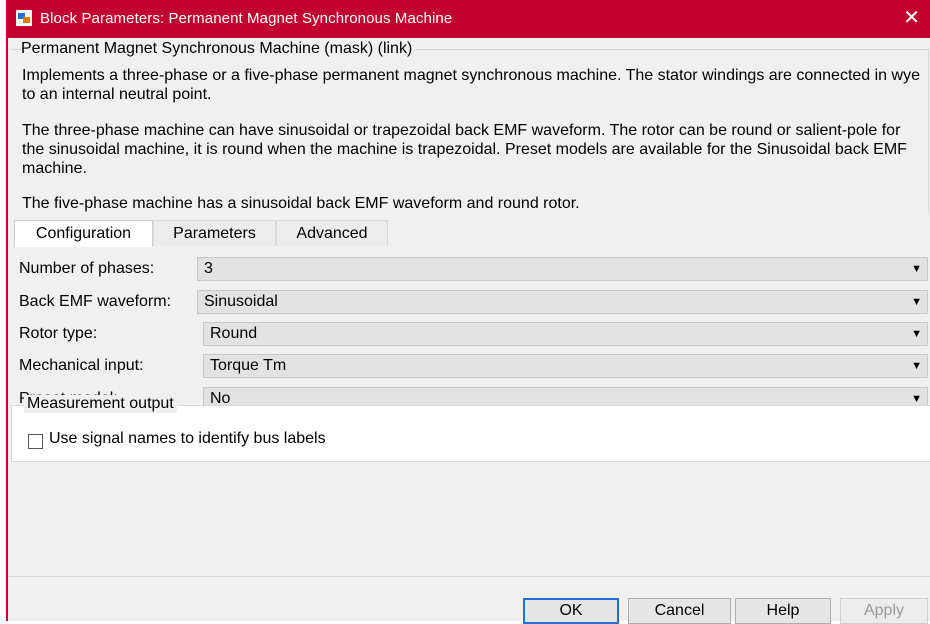 The width and height of the screenshot is (930, 624). What do you see at coordinates (562, 269) in the screenshot?
I see `number-of-phases-select: 3 ▼` at bounding box center [562, 269].